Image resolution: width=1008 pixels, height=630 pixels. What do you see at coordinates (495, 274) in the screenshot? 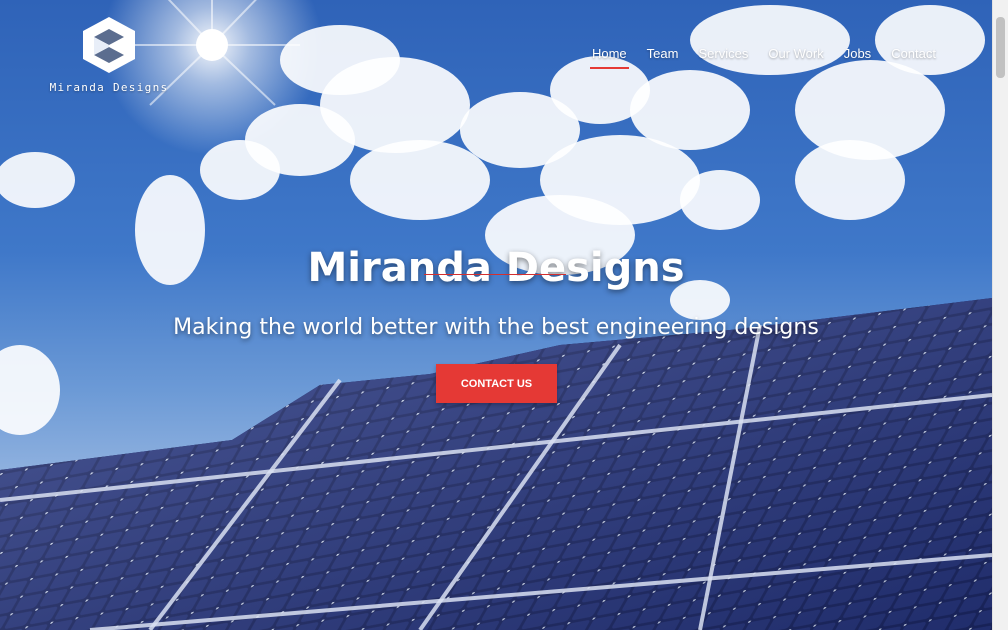
I see `title-divider` at bounding box center [495, 274].